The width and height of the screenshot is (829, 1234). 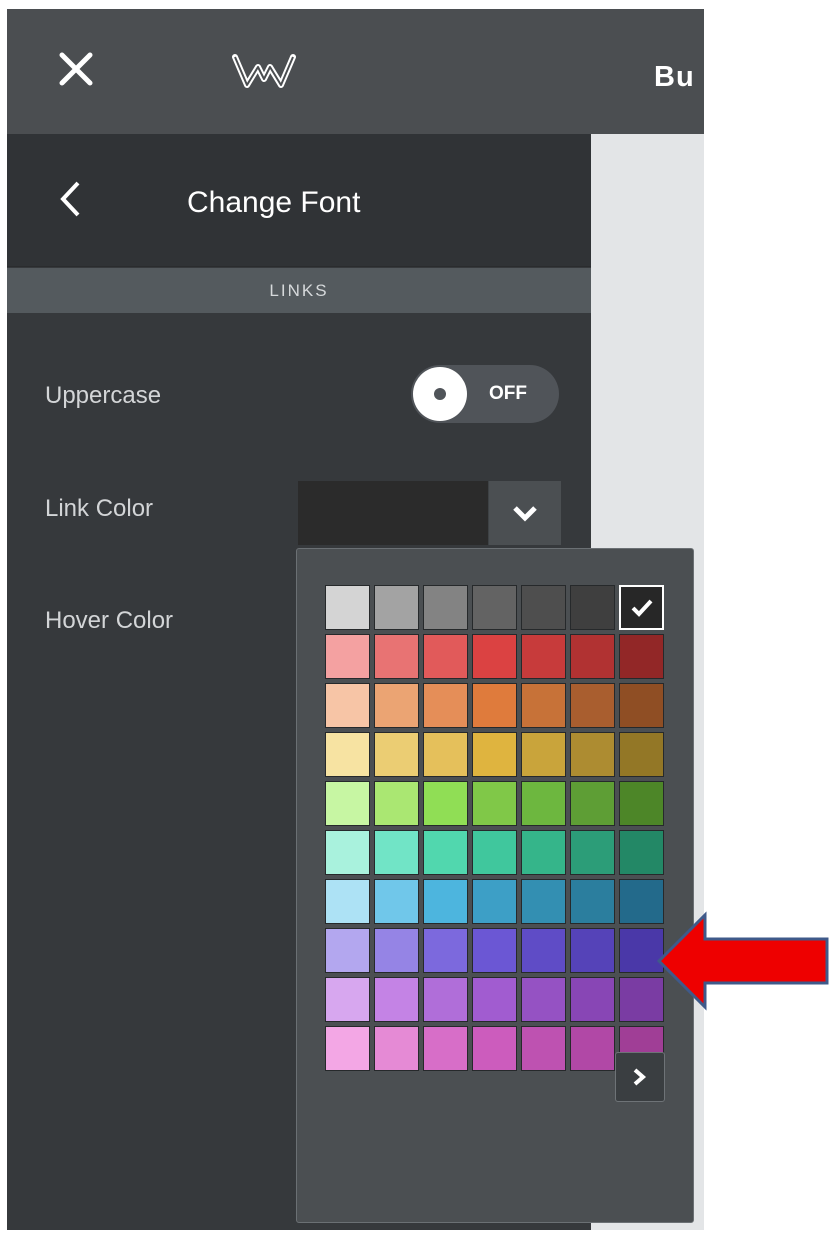 I want to click on top-bar: Bu, so click(x=355, y=71).